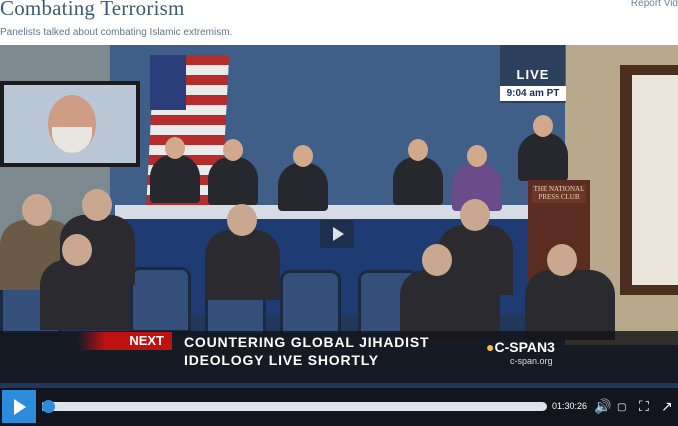  What do you see at coordinates (644, 406) in the screenshot?
I see `fullscreen-icon: ⛶` at bounding box center [644, 406].